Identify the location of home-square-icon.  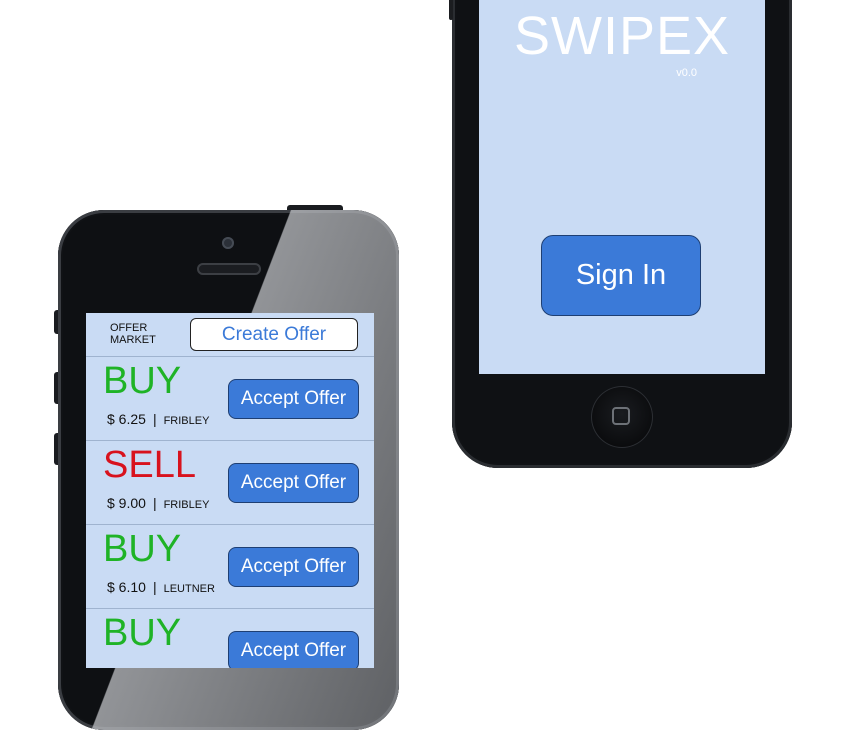
(621, 416).